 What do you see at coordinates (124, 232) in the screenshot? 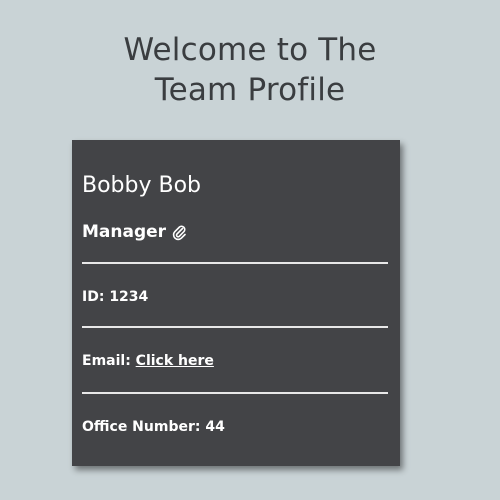
I see `employee-role-label: Manager` at bounding box center [124, 232].